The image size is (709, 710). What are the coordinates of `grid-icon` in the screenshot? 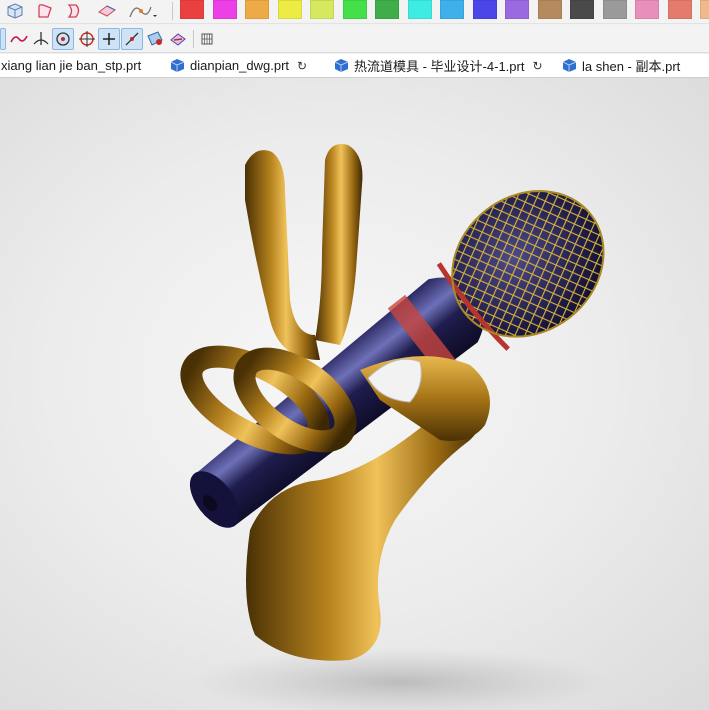 It's located at (207, 39).